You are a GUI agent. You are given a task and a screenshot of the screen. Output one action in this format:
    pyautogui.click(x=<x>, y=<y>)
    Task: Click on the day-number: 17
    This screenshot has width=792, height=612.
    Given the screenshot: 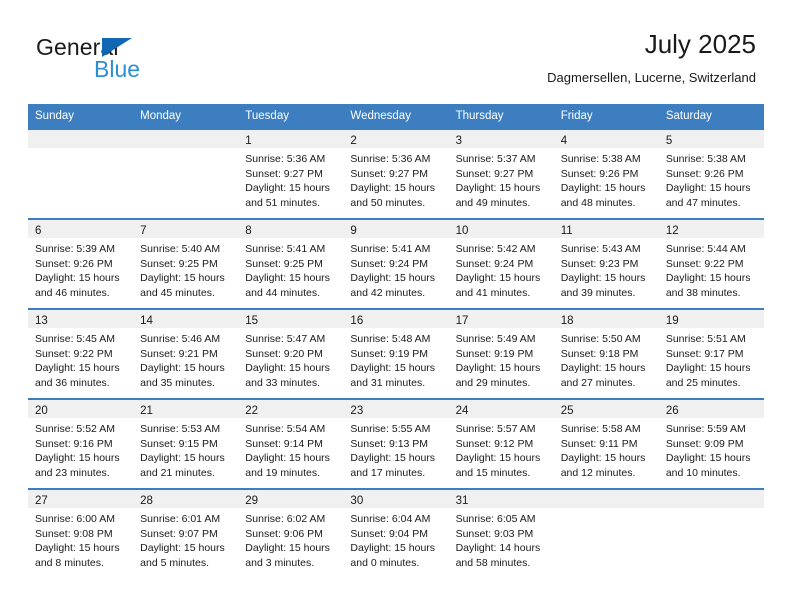 What is the action you would take?
    pyautogui.click(x=462, y=321)
    